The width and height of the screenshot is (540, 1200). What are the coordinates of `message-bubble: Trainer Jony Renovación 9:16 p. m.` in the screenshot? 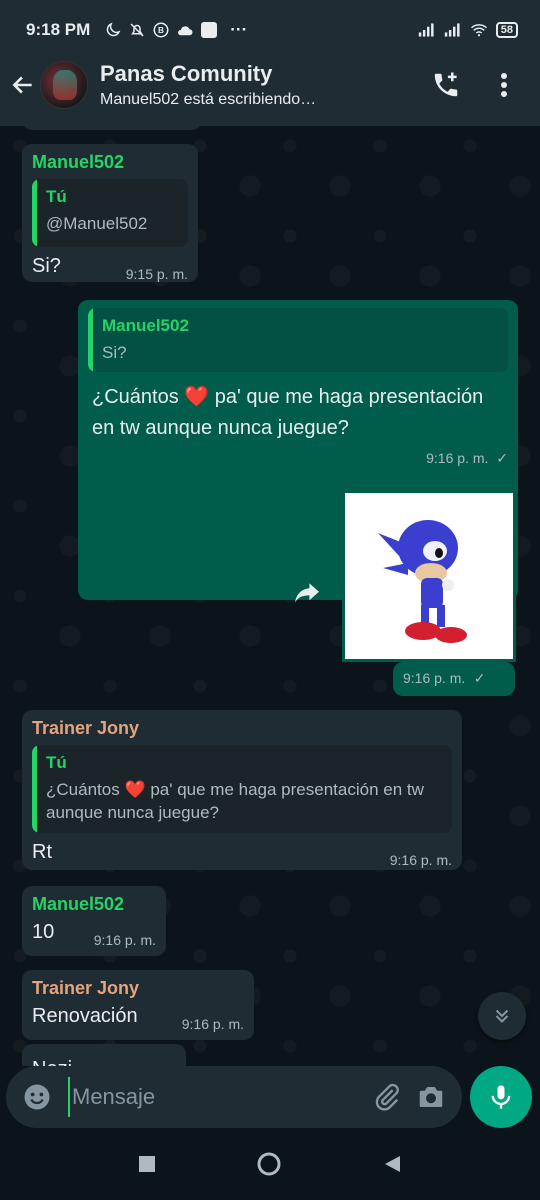 It's located at (138, 1005).